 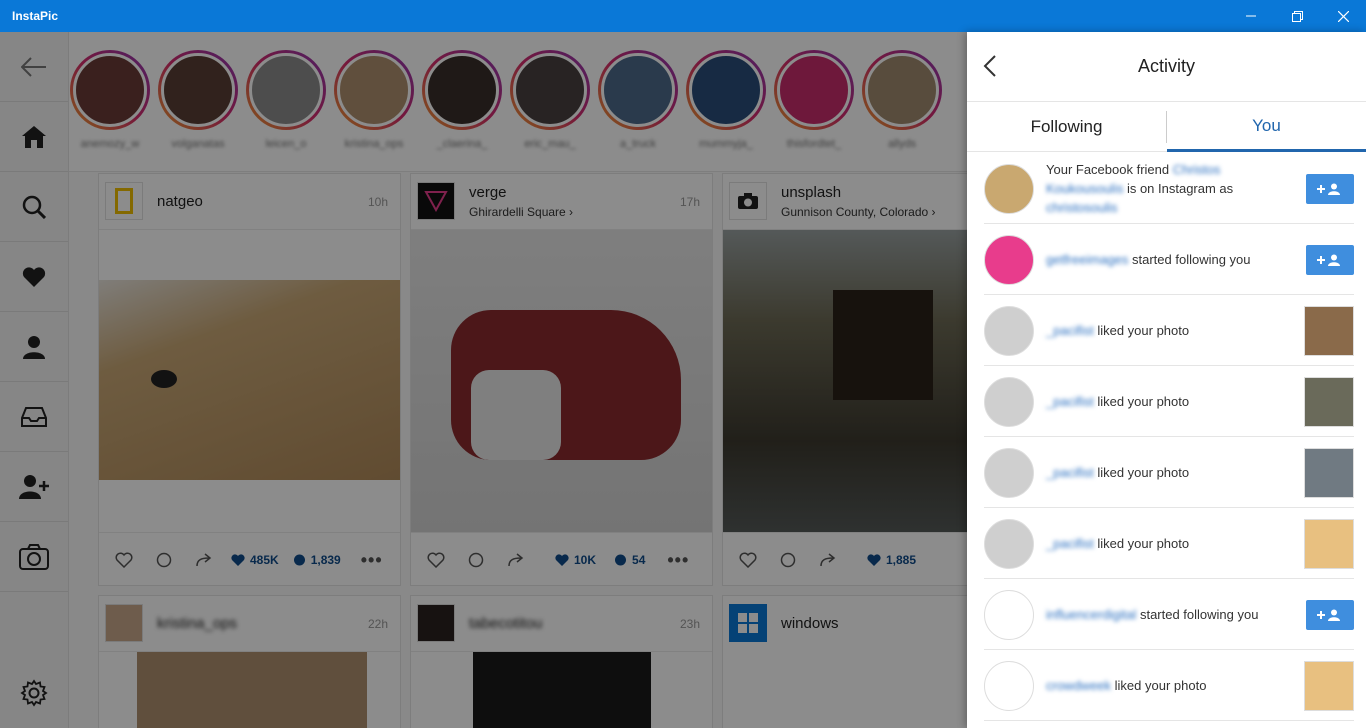 What do you see at coordinates (1109, 169) in the screenshot?
I see `activity-text-prefix: Your Facebook friend` at bounding box center [1109, 169].